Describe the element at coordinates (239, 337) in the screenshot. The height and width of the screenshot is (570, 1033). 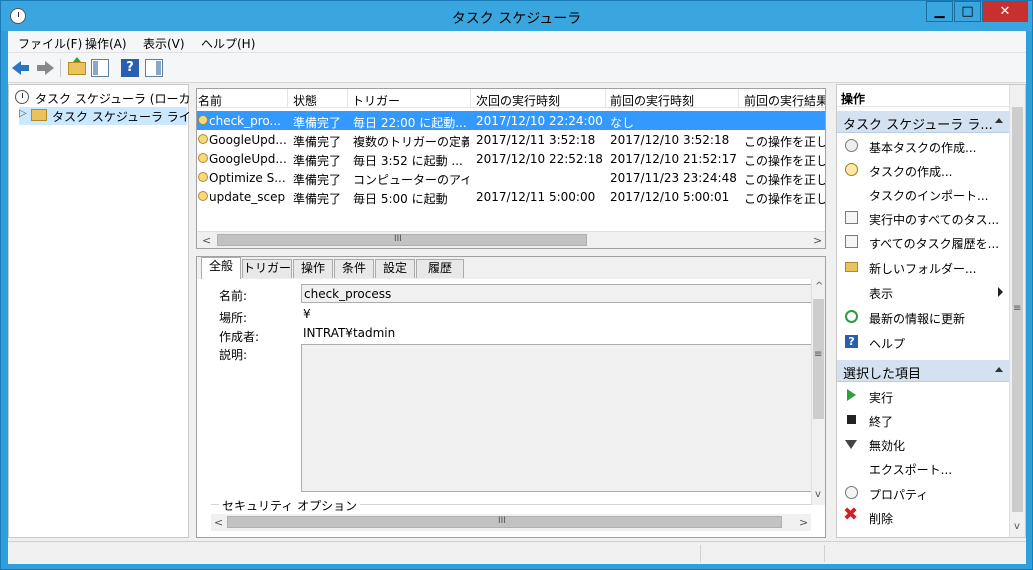
I see `author-label: 作成者:` at that location.